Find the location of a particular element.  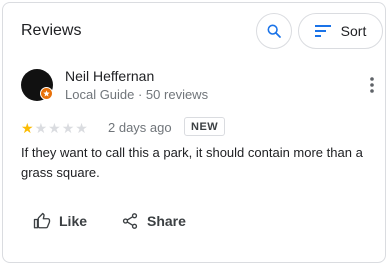

more-vert-icon is located at coordinates (372, 85).